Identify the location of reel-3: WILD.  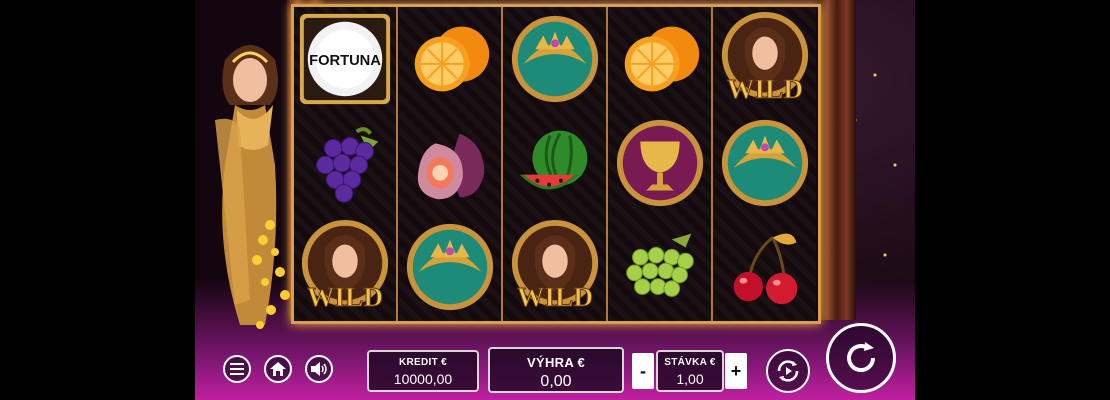
(555, 164).